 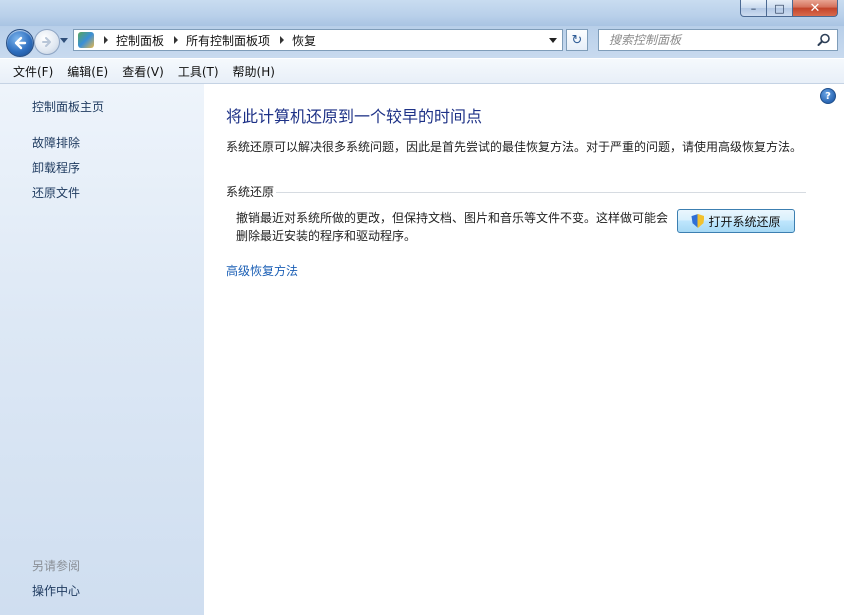 I want to click on search-icon, so click(x=824, y=40).